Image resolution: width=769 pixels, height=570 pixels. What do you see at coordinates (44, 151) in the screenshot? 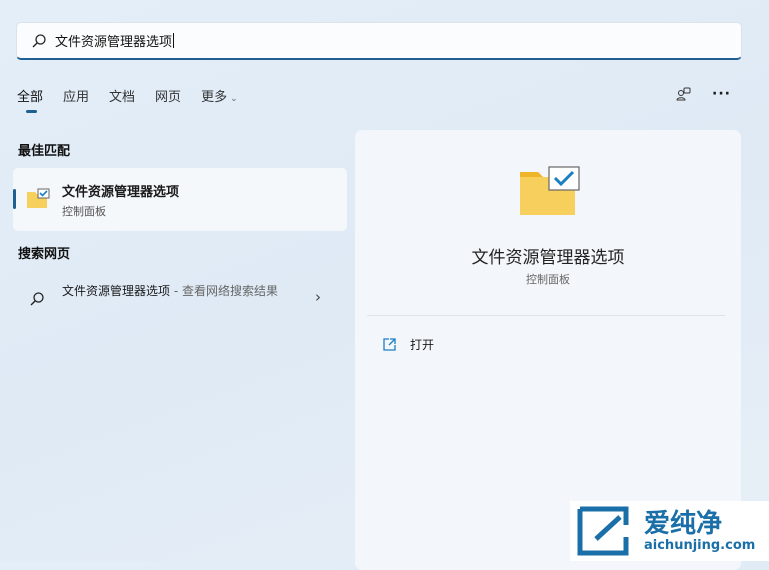
I see `best-match-heading: 最佳匹配` at bounding box center [44, 151].